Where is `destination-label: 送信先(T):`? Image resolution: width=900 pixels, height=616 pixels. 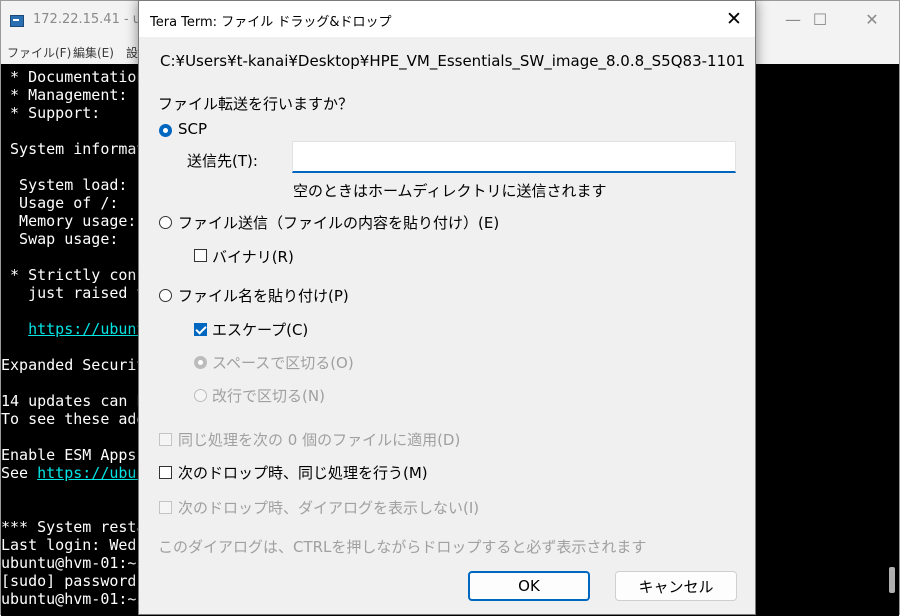
destination-label: 送信先(T): is located at coordinates (222, 161).